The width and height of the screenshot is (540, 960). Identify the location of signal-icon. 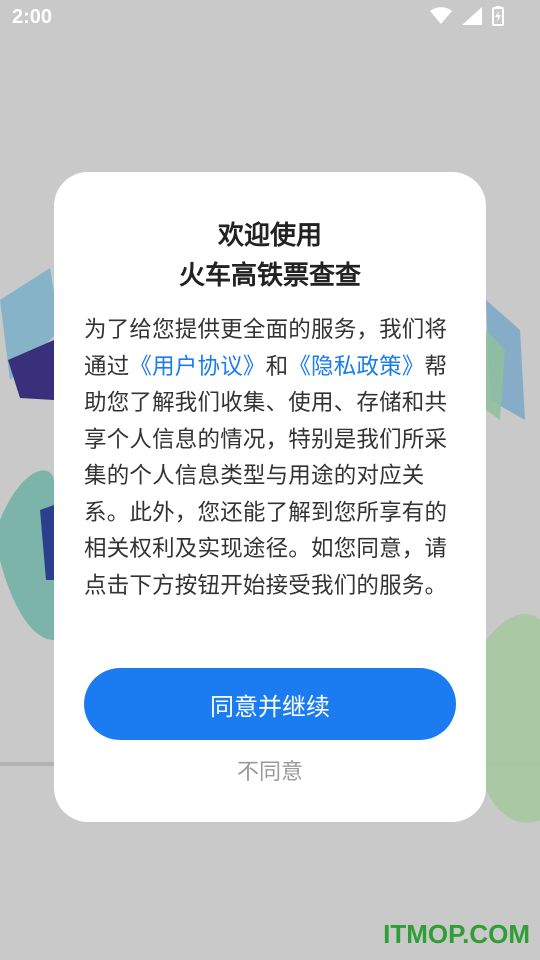
(472, 16).